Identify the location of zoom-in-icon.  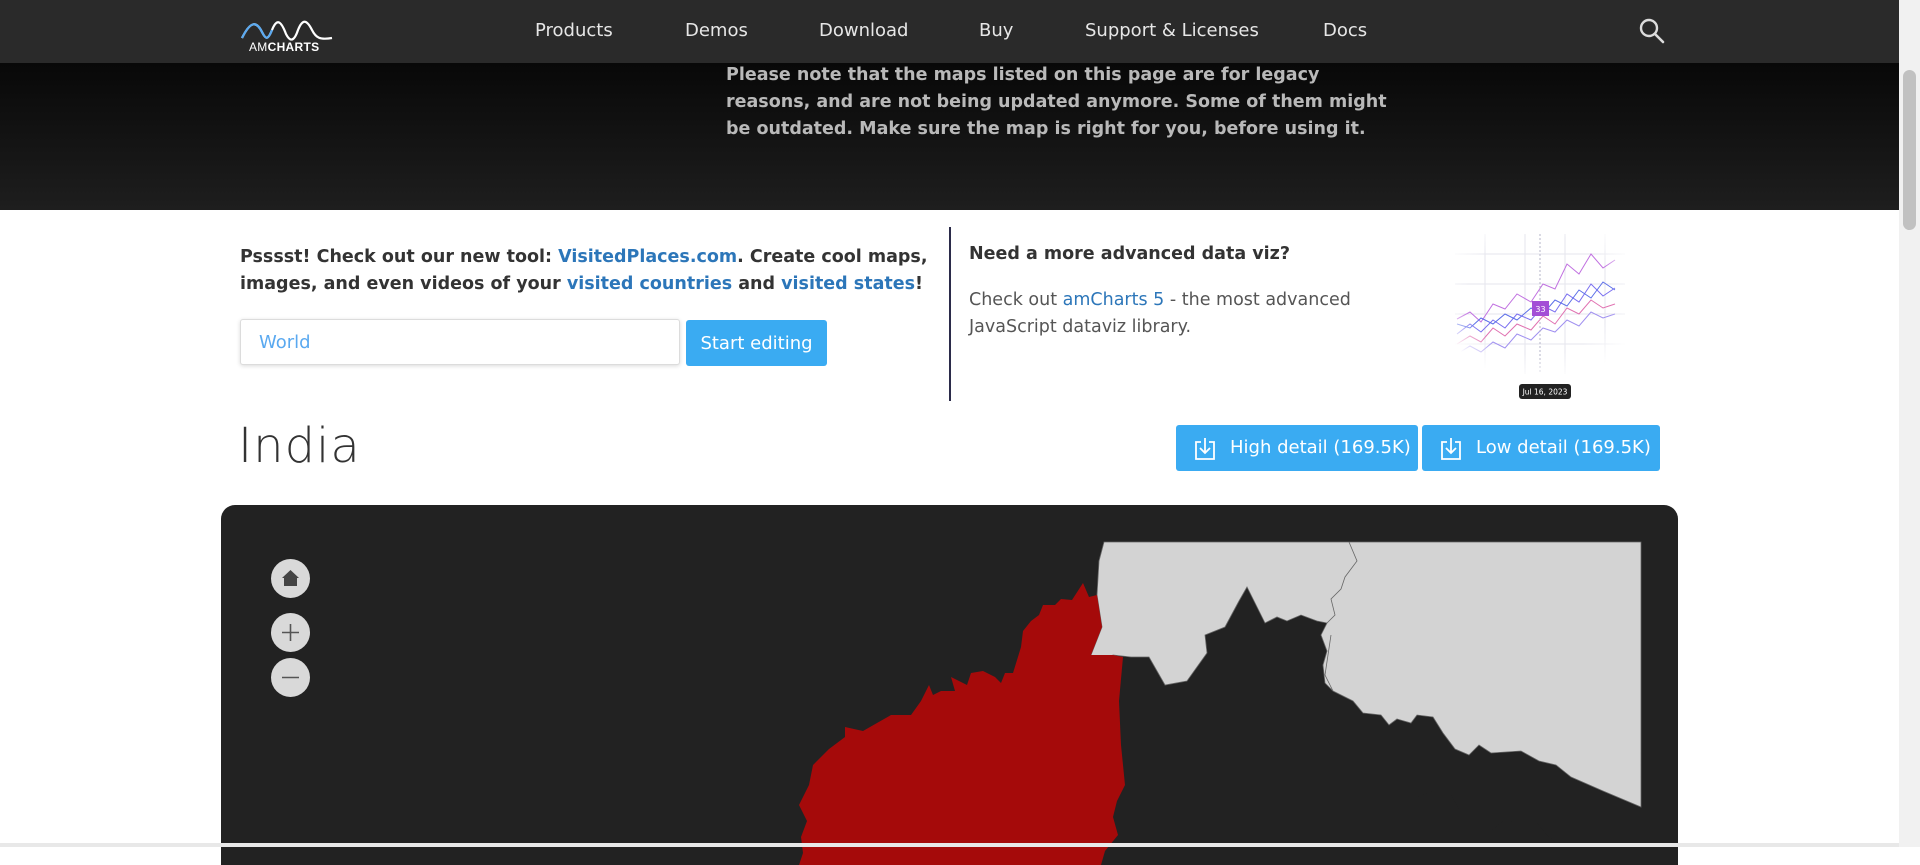
(290, 632).